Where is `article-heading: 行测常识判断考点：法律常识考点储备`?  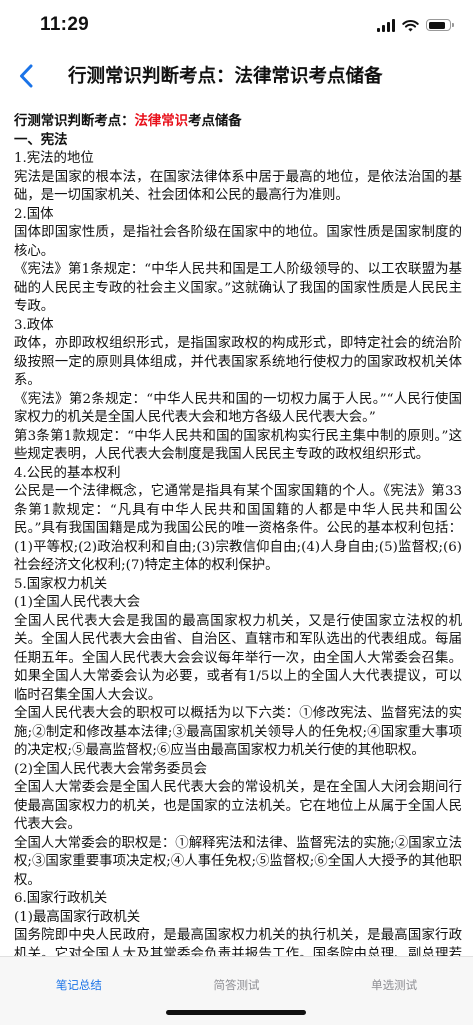
article-heading: 行测常识判断考点：法律常识考点储备 is located at coordinates (238, 122).